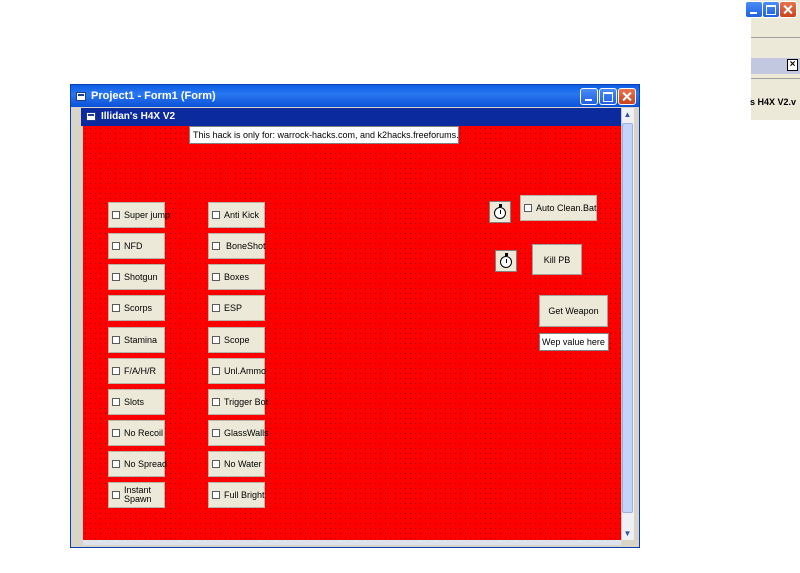 The image size is (800, 573). I want to click on checkbox-auto-clean-bat: Auto Clean.Bat, so click(558, 208).